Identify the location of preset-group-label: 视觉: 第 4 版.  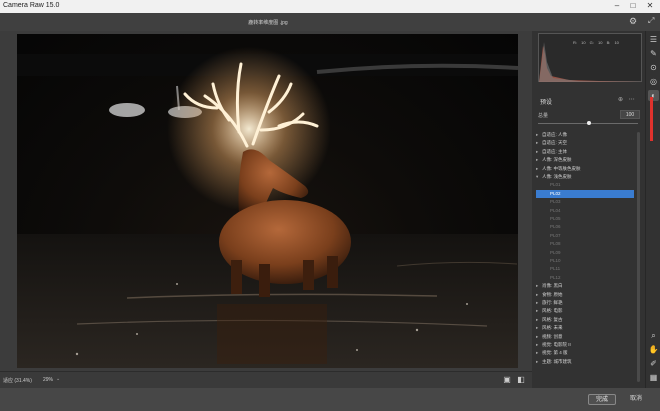
(555, 353).